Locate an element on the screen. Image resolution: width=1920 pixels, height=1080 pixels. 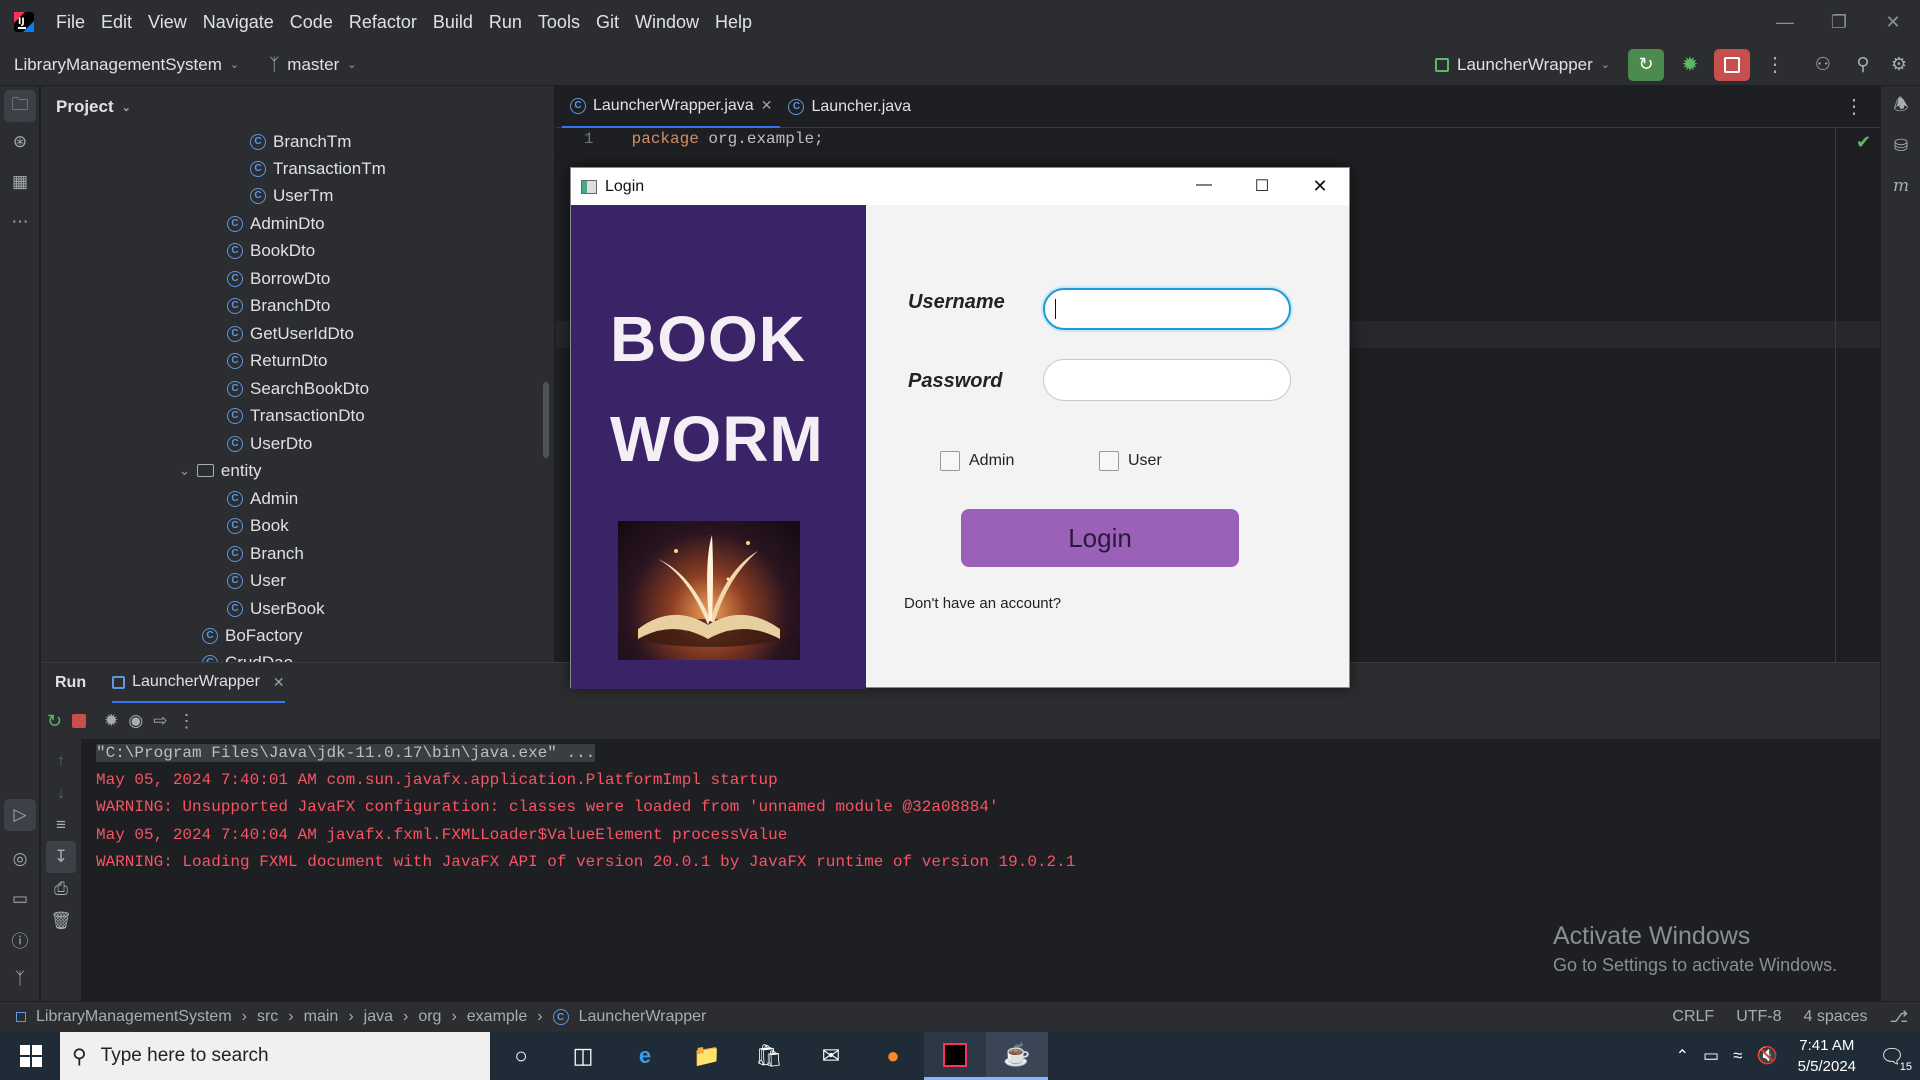
tree-item: C BookDto is located at coordinates (271, 250).